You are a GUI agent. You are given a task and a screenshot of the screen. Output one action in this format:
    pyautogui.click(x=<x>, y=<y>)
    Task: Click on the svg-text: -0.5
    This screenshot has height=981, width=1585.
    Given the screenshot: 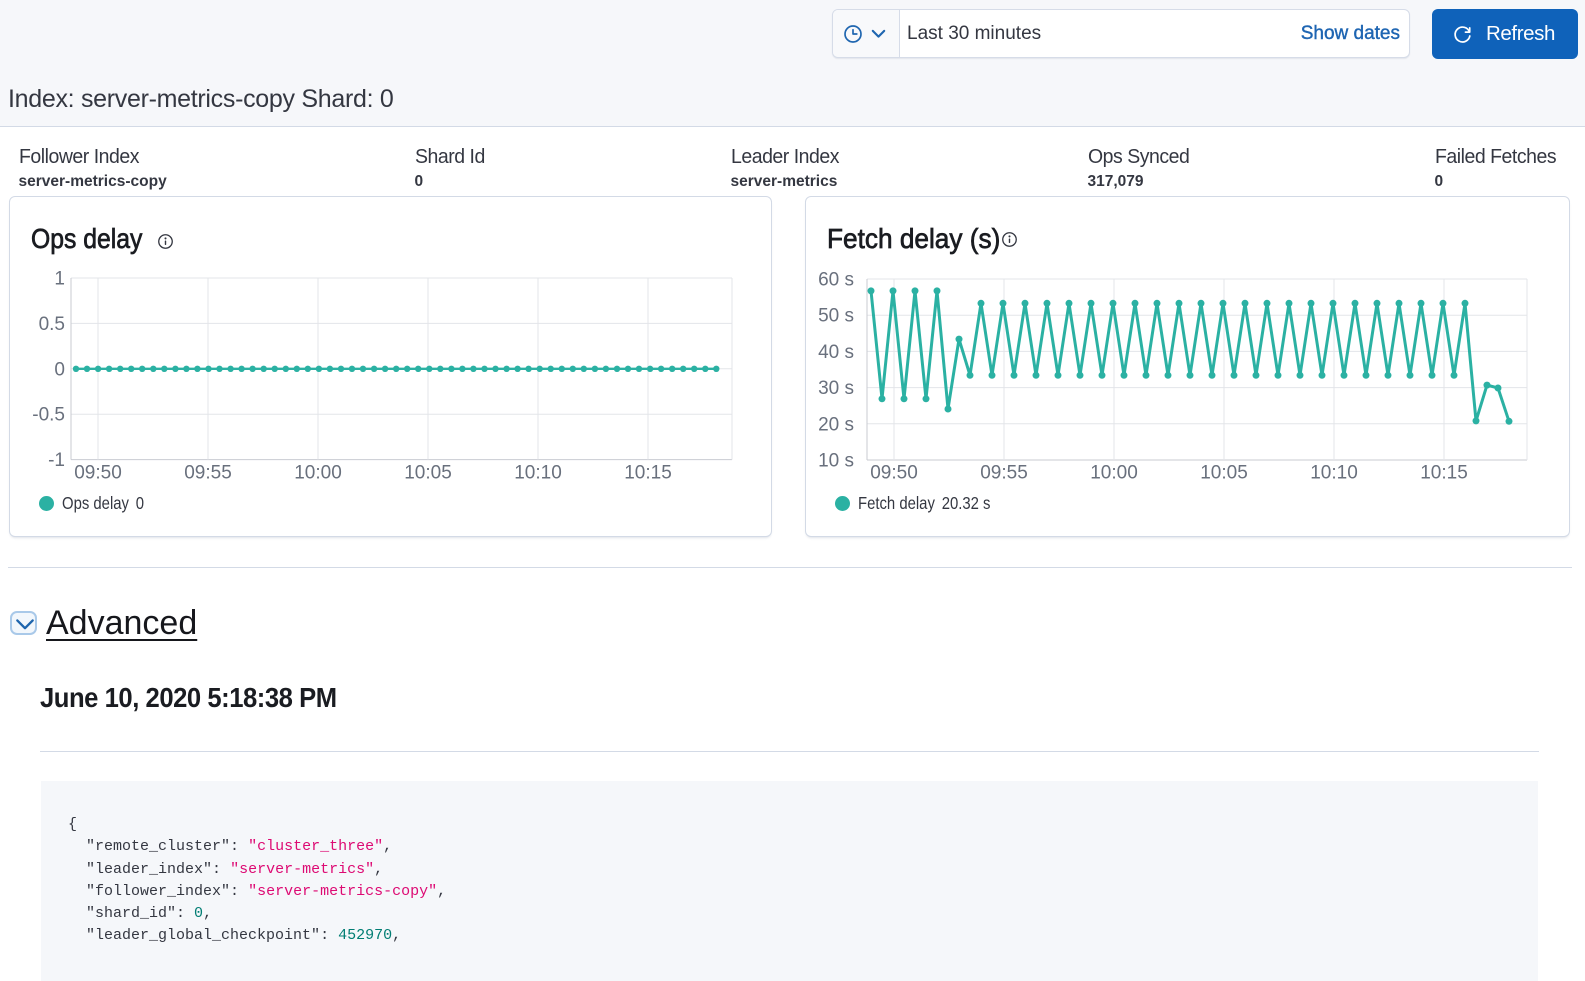 What is the action you would take?
    pyautogui.click(x=48, y=415)
    